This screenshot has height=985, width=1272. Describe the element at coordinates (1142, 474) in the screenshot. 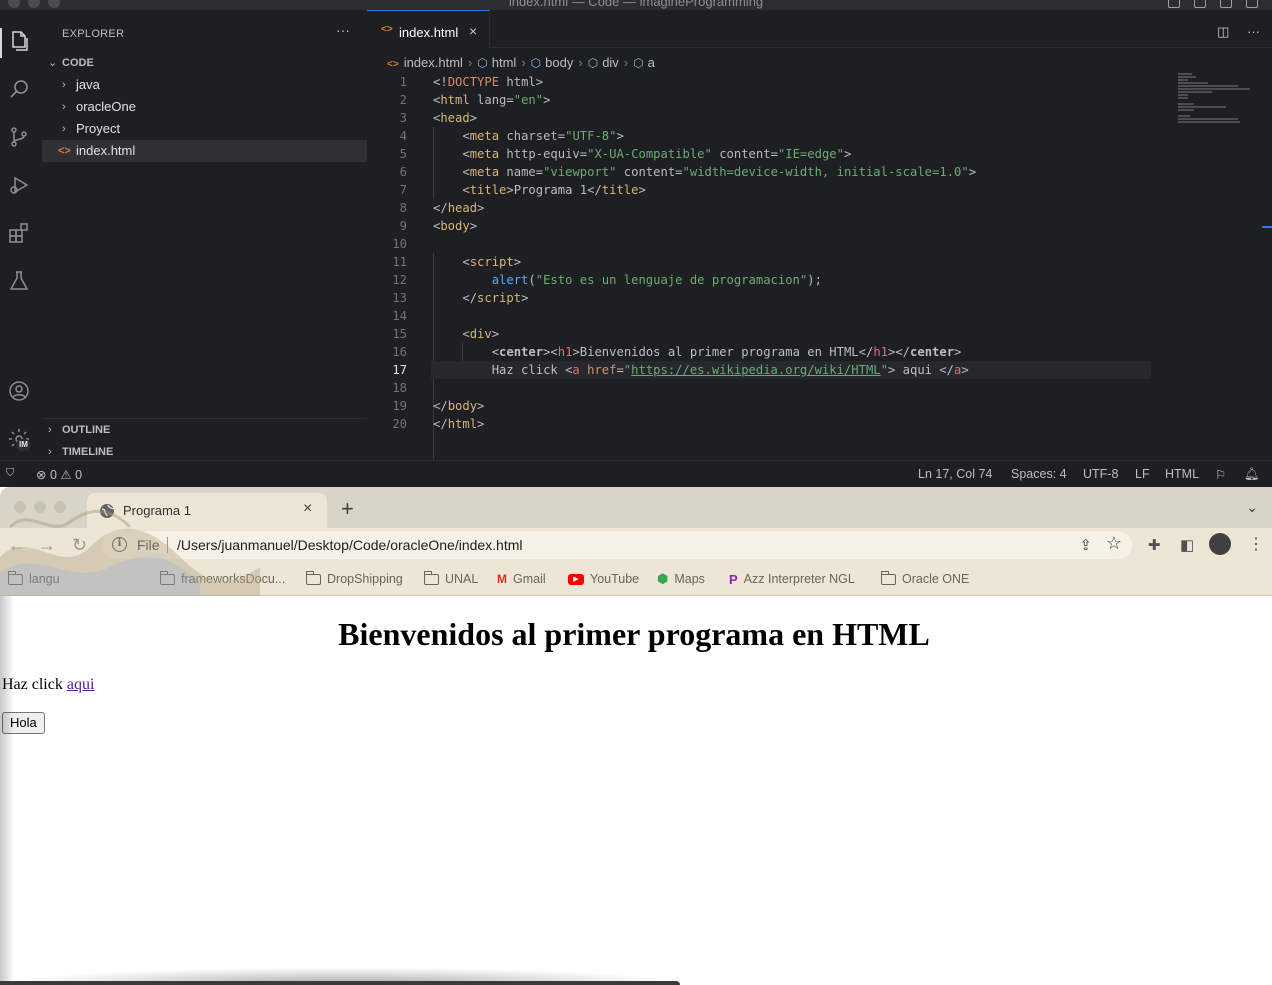

I see `eol-setting: LF` at that location.